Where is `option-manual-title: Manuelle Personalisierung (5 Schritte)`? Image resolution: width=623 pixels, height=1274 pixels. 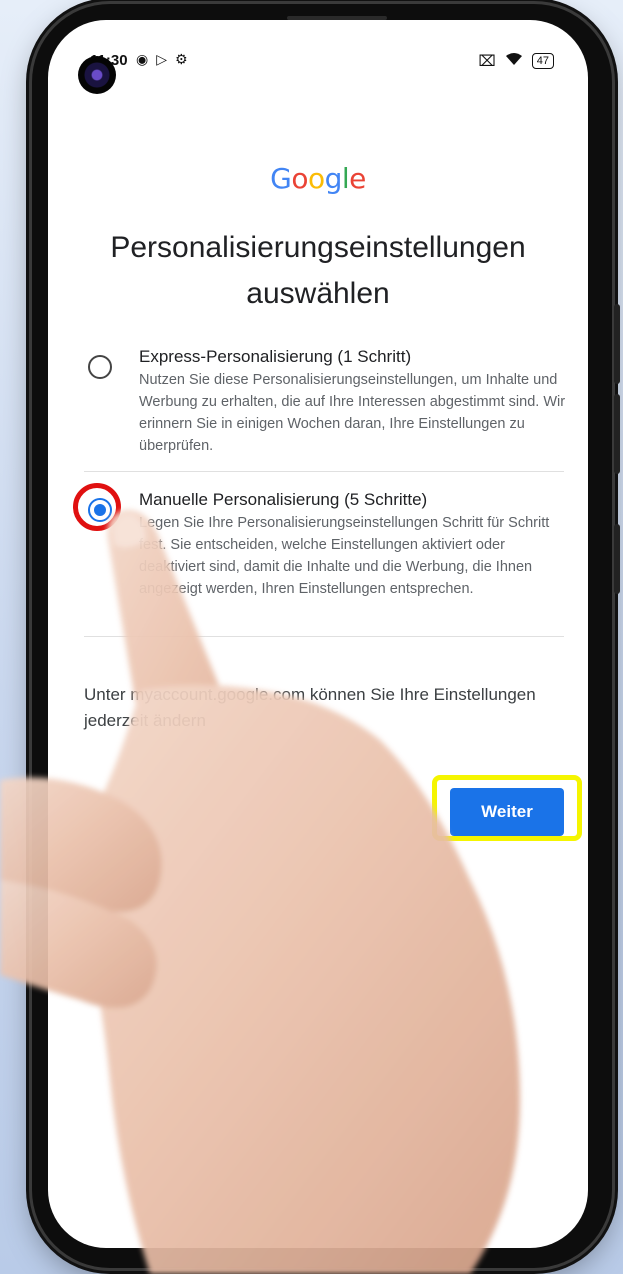 option-manual-title: Manuelle Personalisierung (5 Schritte) is located at coordinates (283, 499).